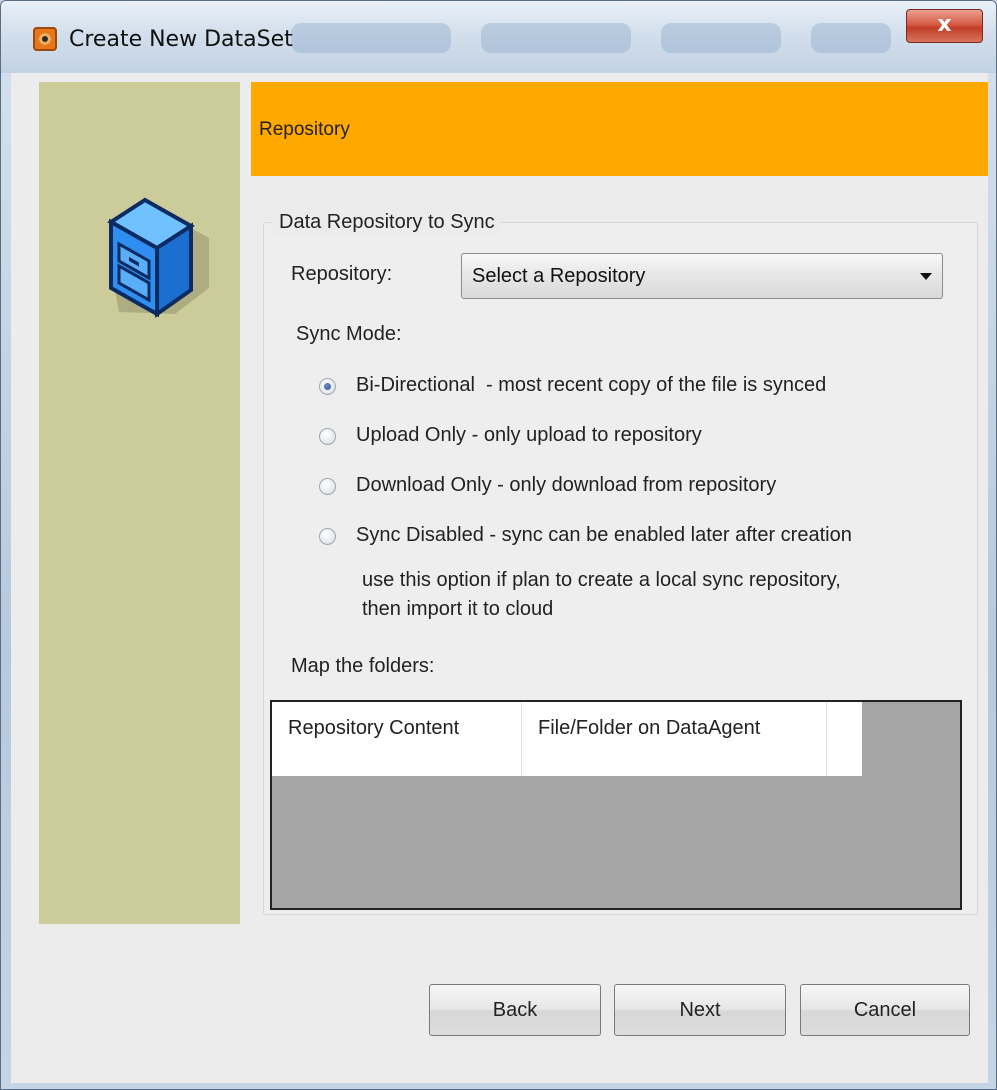  What do you see at coordinates (158, 257) in the screenshot?
I see `repository-cube-icon` at bounding box center [158, 257].